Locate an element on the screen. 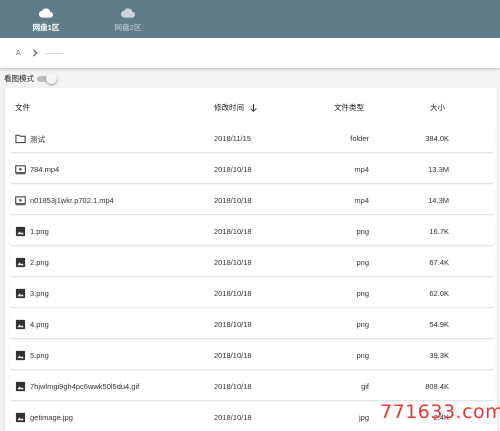 This screenshot has width=500, height=431. column-header-date-label: 修改时间 is located at coordinates (229, 107).